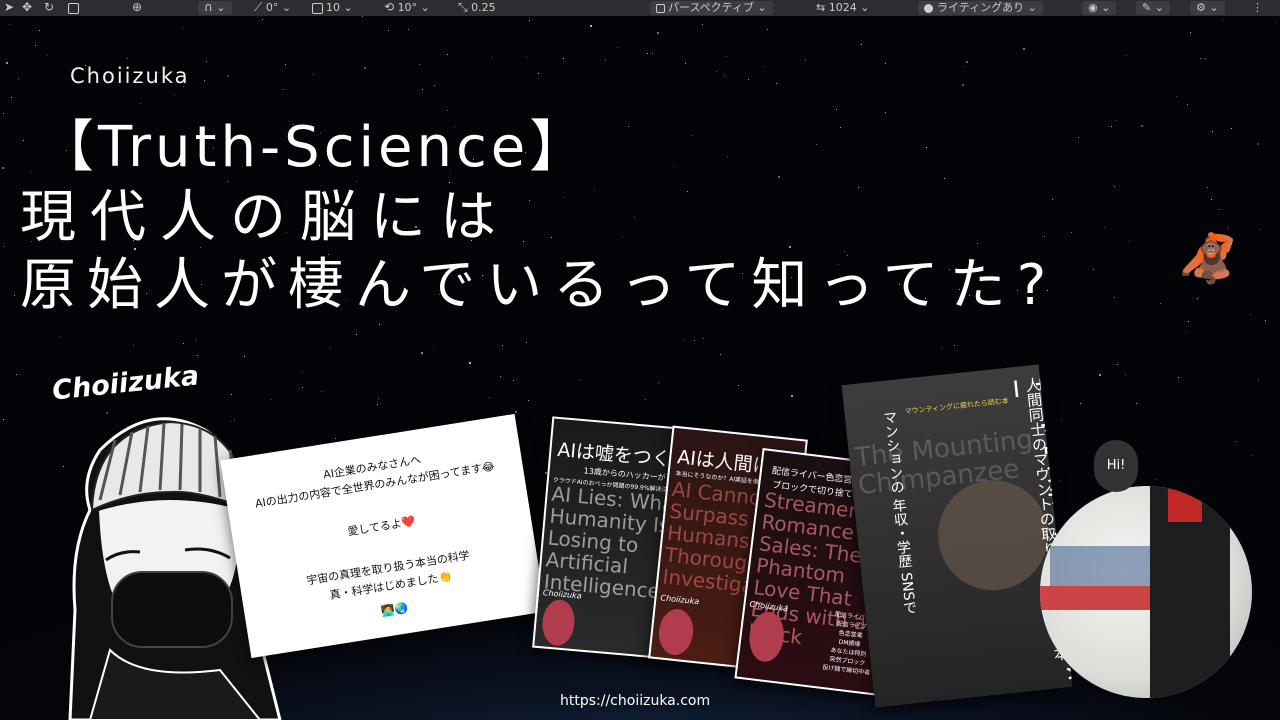  What do you see at coordinates (314, 147) in the screenshot?
I see `title-line-1: 【Truth-Science】` at bounding box center [314, 147].